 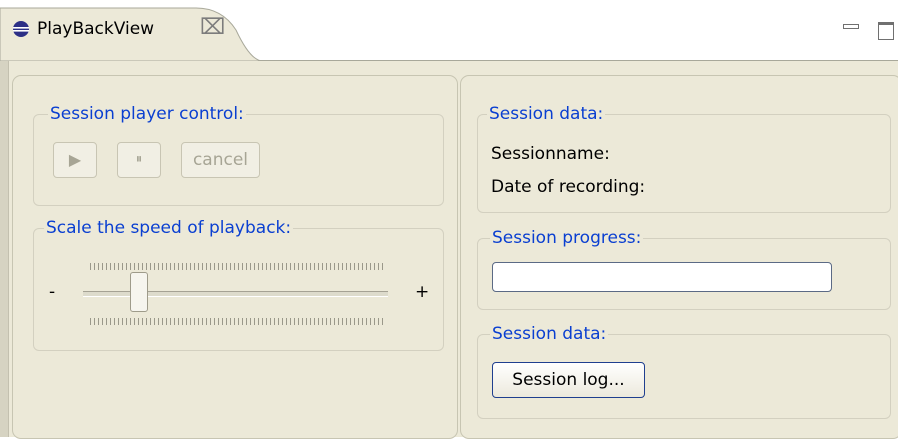 I want to click on slider-plus-label: +, so click(x=422, y=292).